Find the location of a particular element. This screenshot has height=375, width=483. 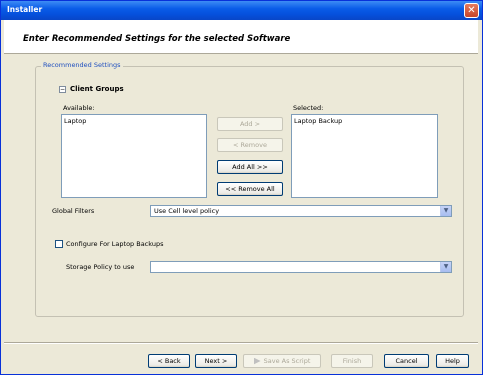

list-item: Laptop Backup is located at coordinates (364, 121).